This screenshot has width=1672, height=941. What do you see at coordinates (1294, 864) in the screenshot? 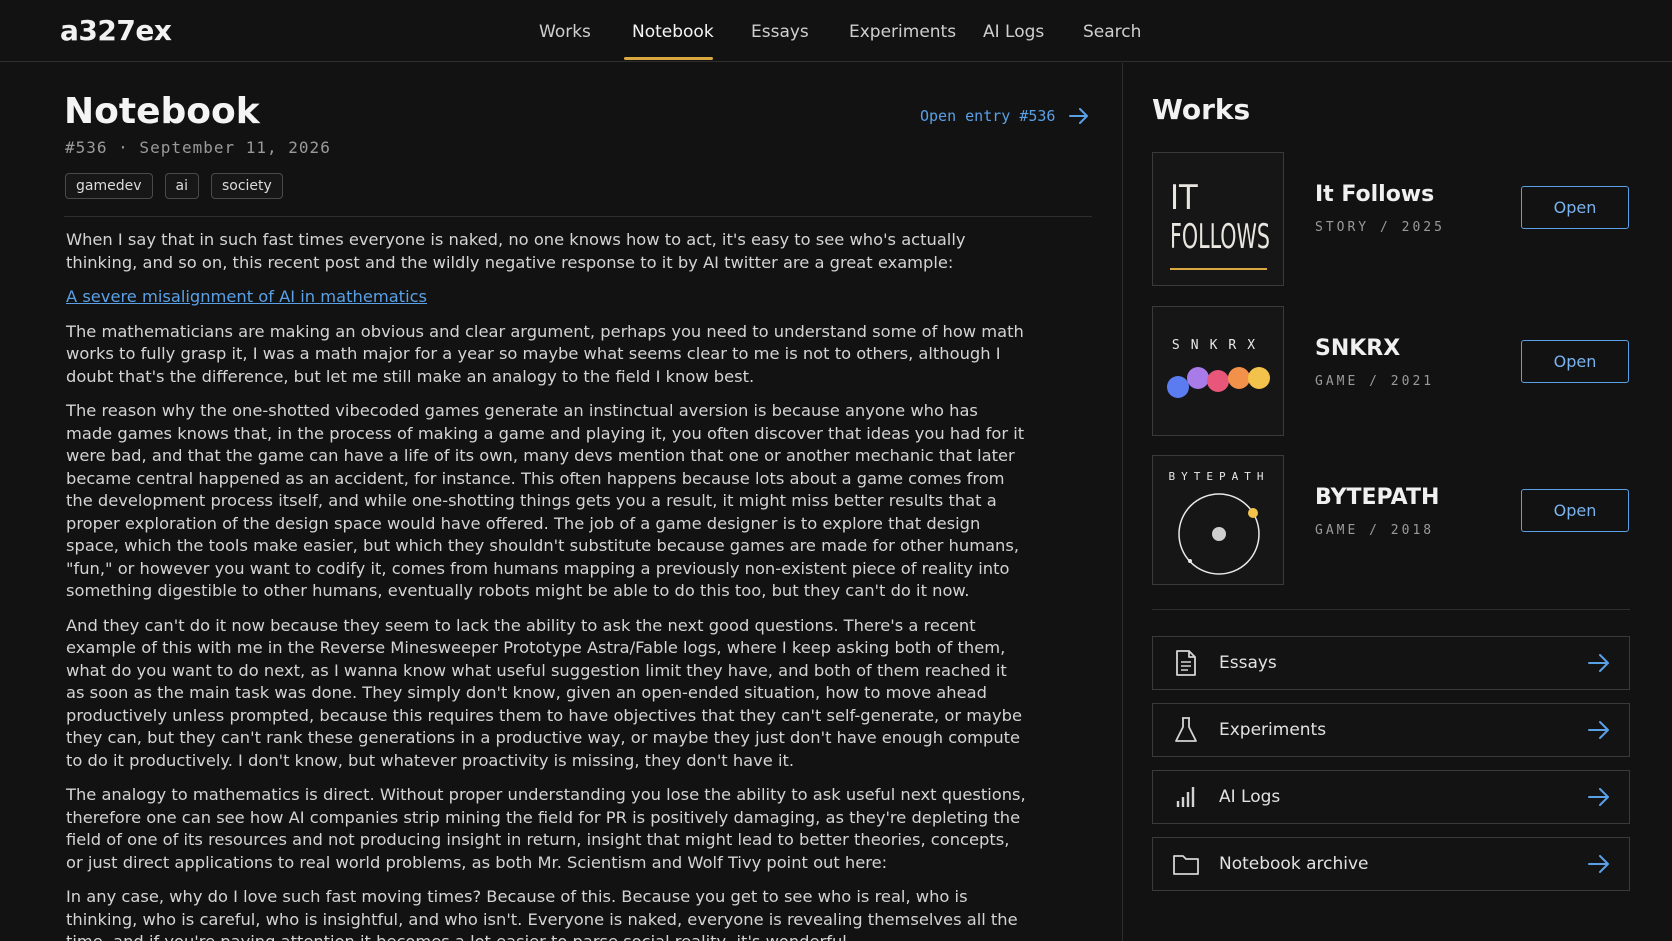
I see `link-label: Notebook archive` at bounding box center [1294, 864].